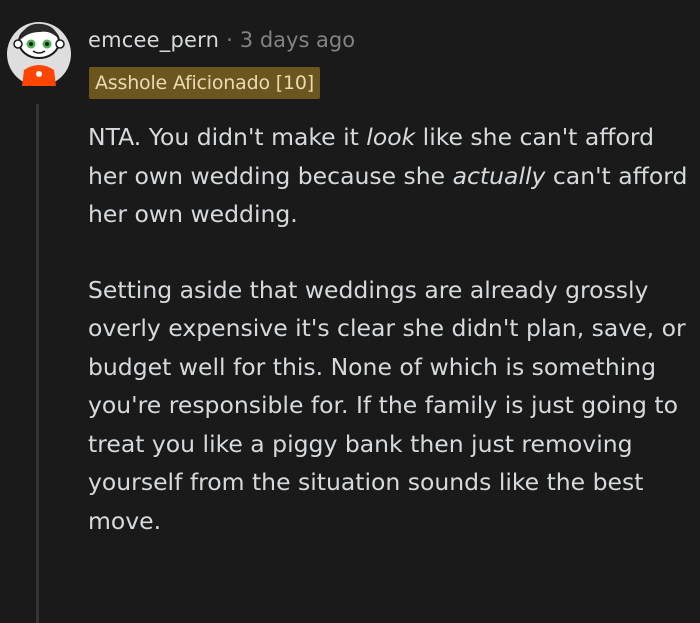 This screenshot has height=623, width=700. I want to click on user-flair: Asshole Aficionado [10], so click(204, 83).